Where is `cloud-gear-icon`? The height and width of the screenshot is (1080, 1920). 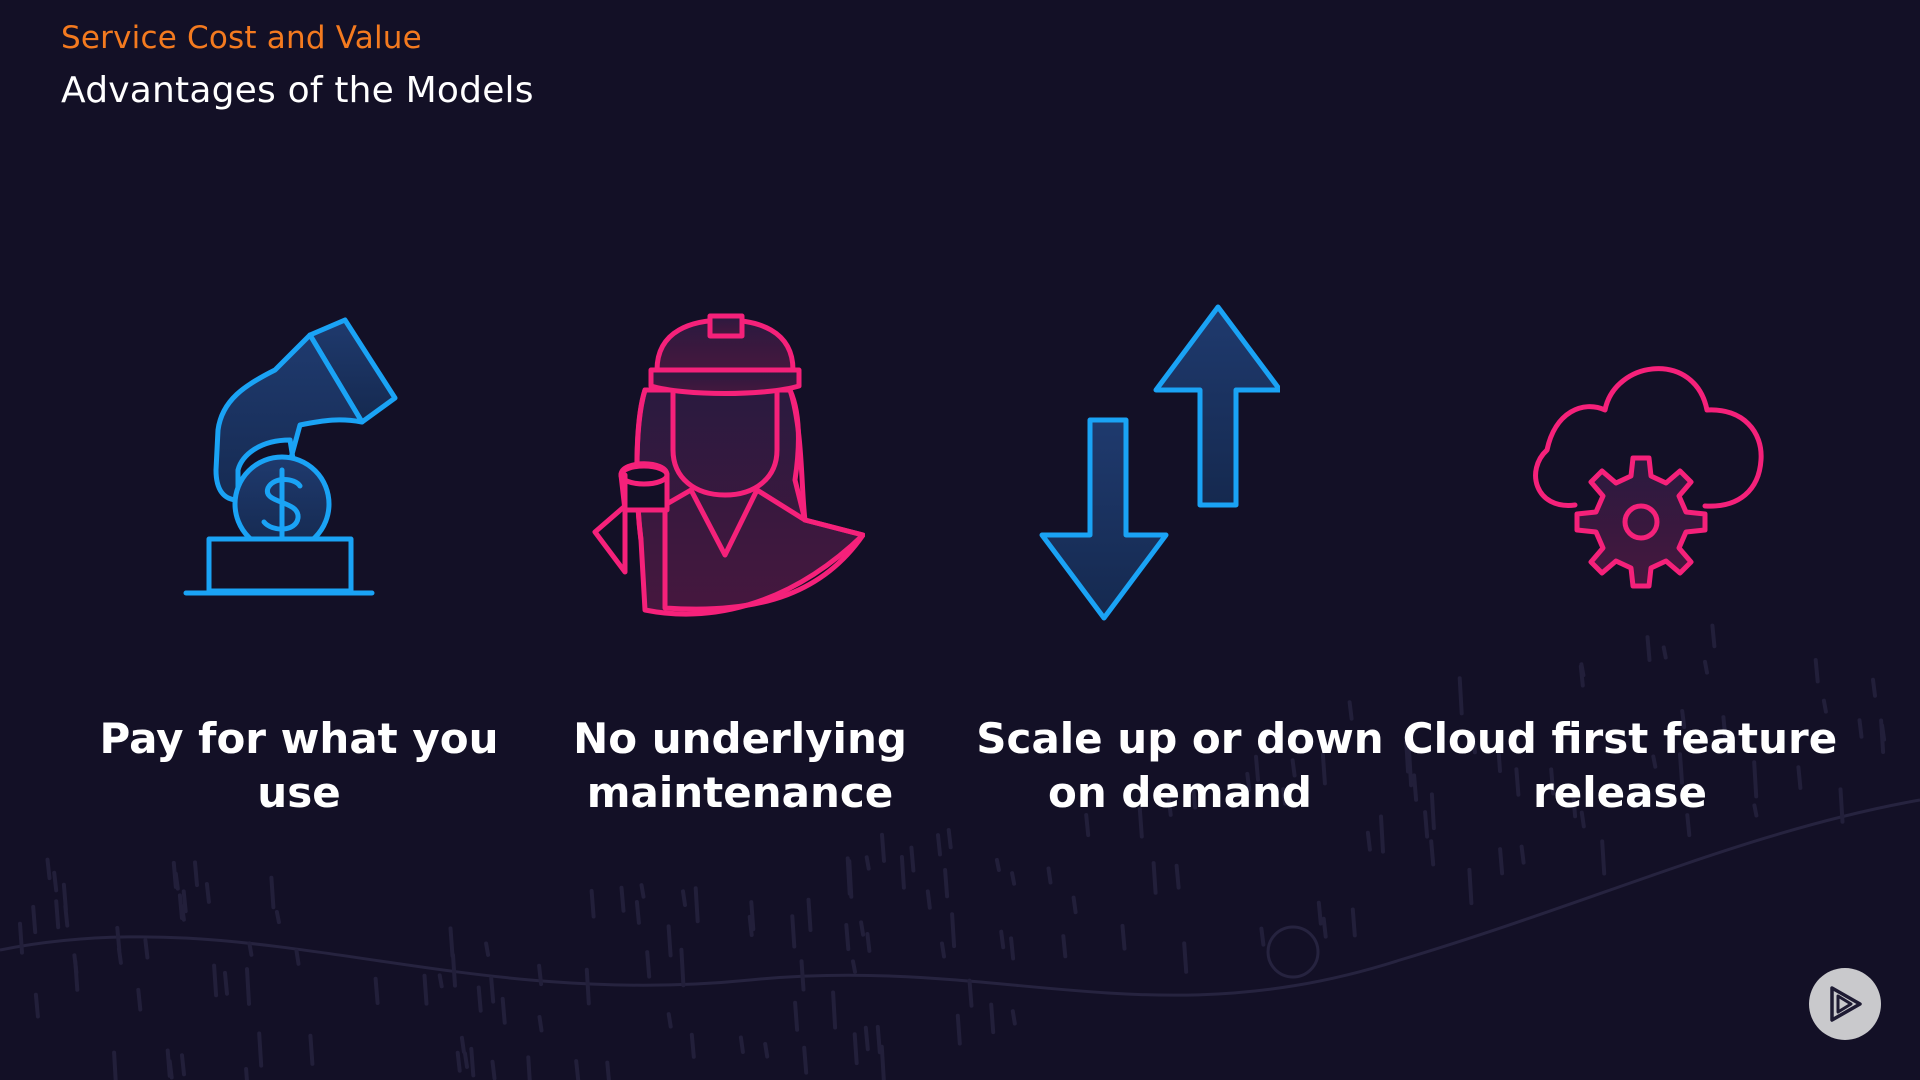
cloud-gear-icon is located at coordinates (1648, 477).